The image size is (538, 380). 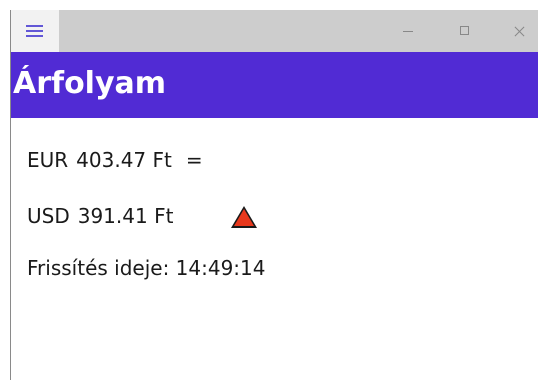 I want to click on refresh-time: 14:49:14, so click(x=220, y=268).